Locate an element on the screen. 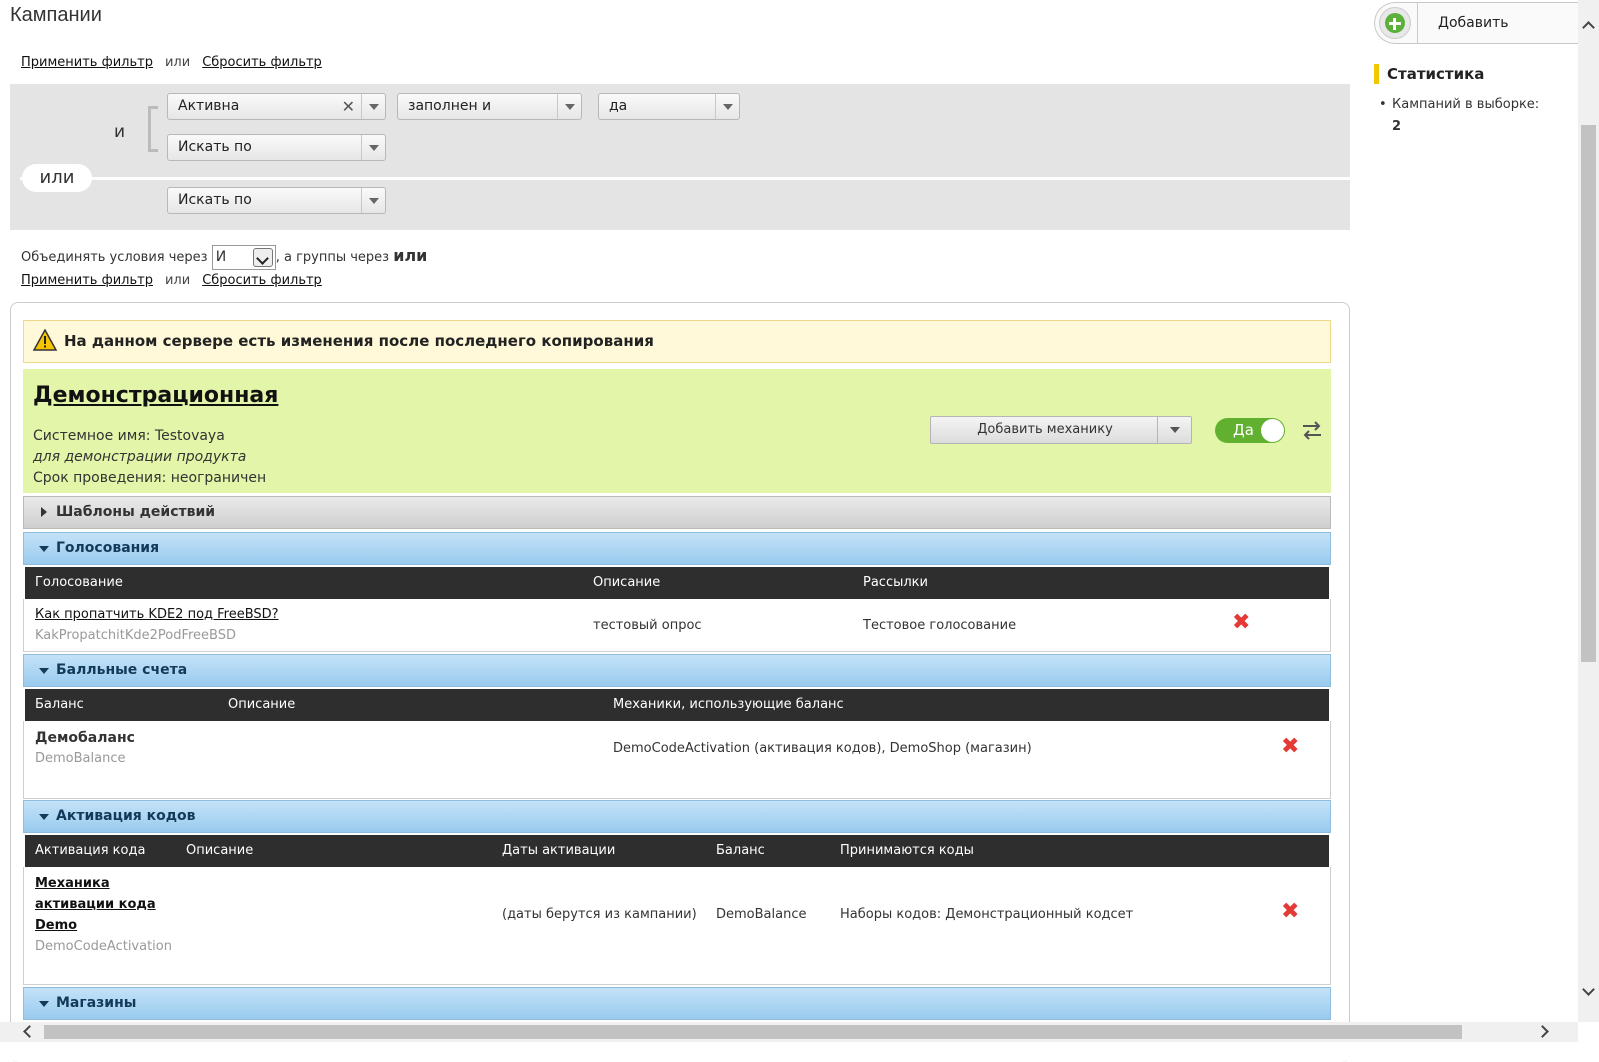 This screenshot has width=1599, height=1062. swap-arrows-icon is located at coordinates (1312, 431).